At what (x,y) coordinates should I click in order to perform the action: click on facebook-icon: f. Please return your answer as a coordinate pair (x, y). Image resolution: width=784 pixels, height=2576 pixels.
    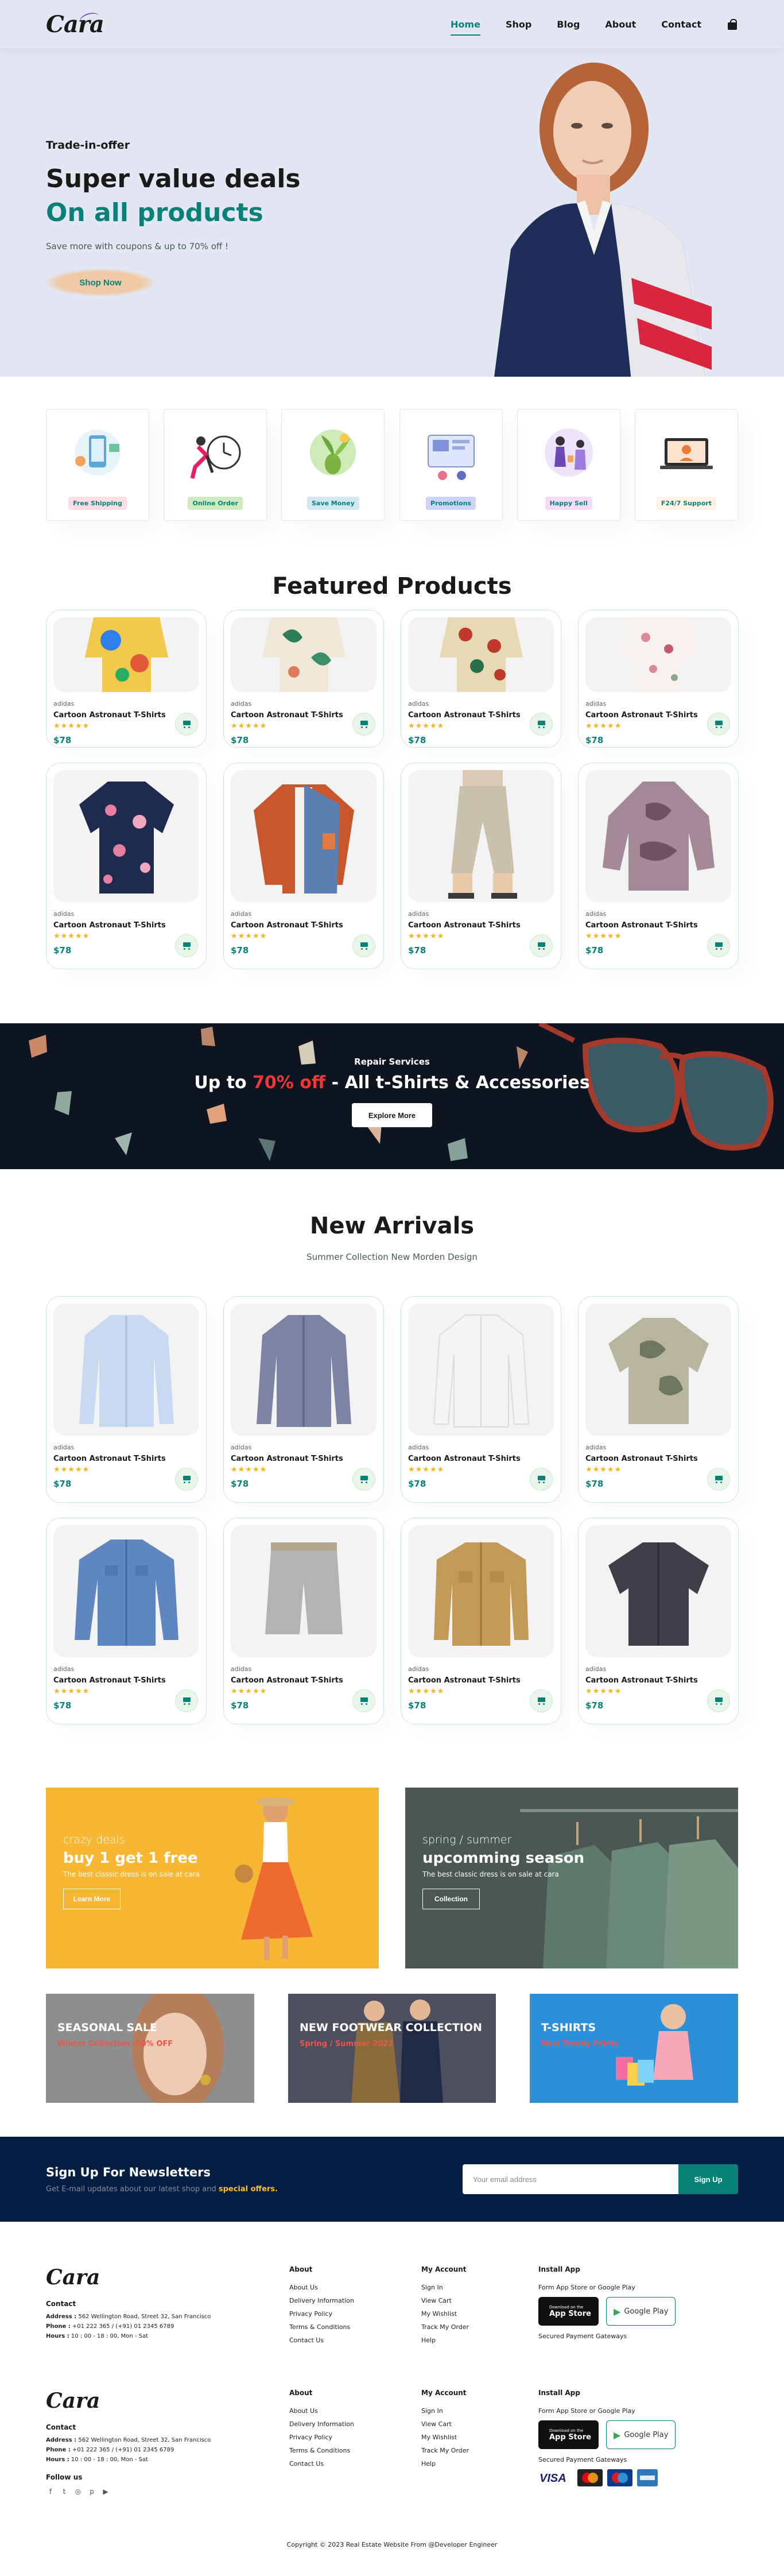
    Looking at the image, I should click on (50, 2491).